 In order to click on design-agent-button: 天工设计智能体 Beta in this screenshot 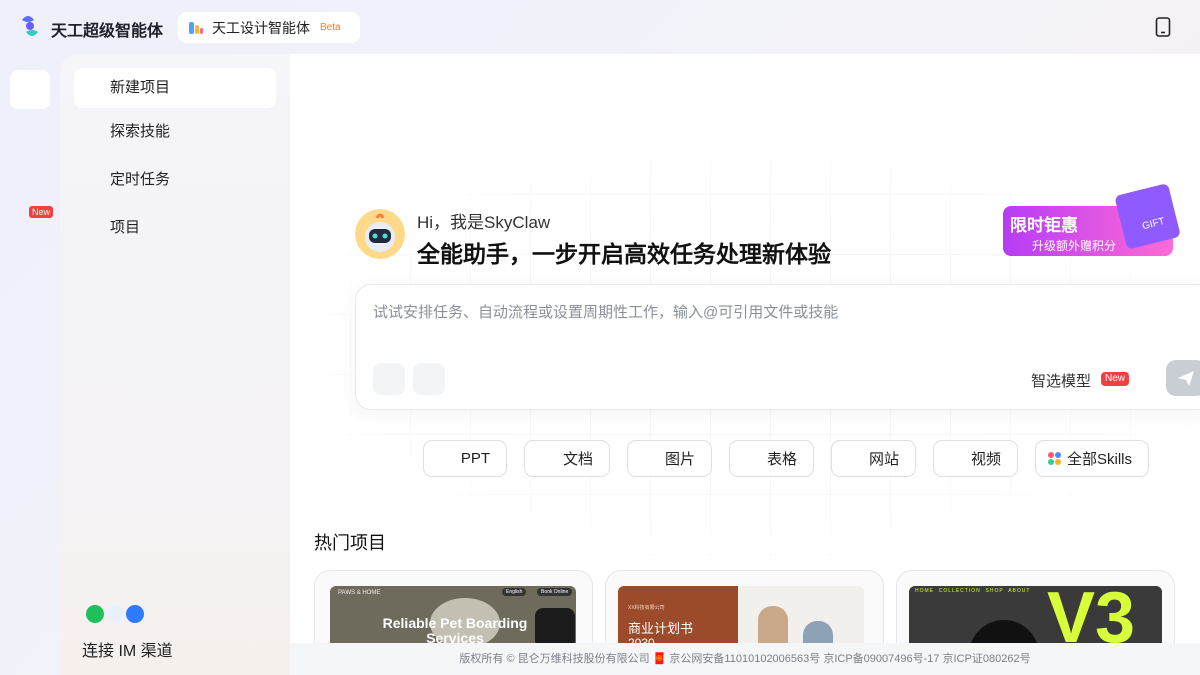, I will do `click(269, 27)`.